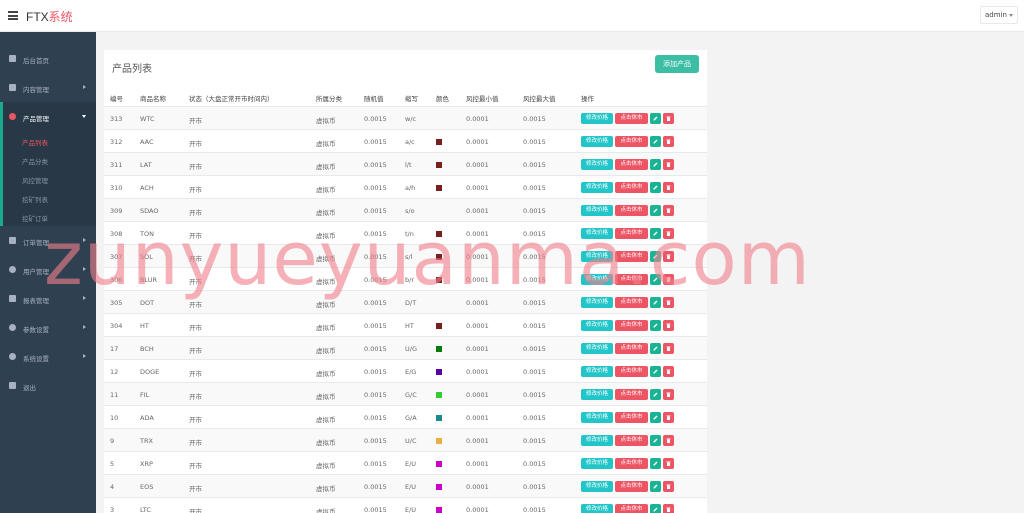 The width and height of the screenshot is (1024, 513). I want to click on cell-status: 开市, so click(195, 190).